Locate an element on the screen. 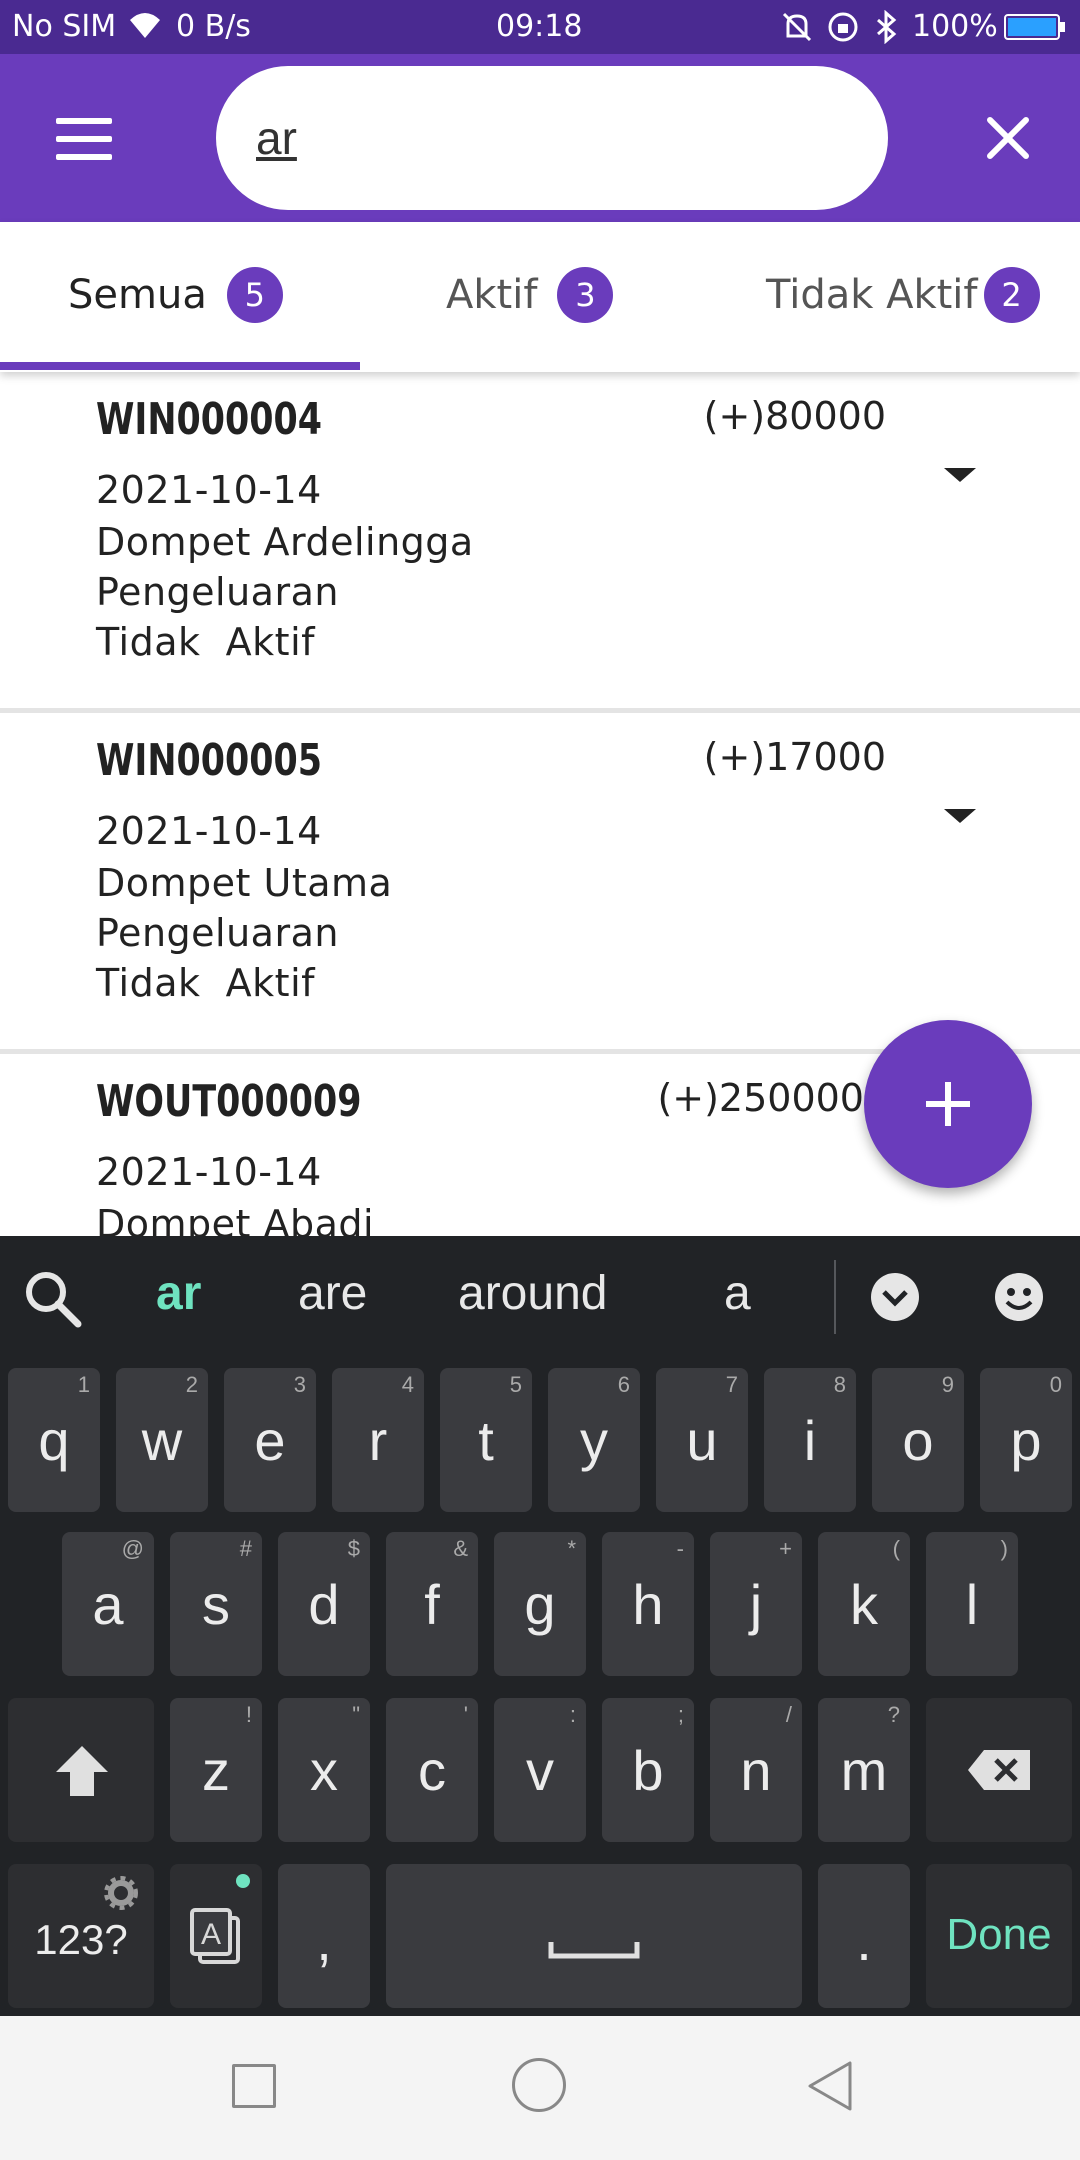 Image resolution: width=1080 pixels, height=2160 pixels. key-label: n is located at coordinates (756, 1770).